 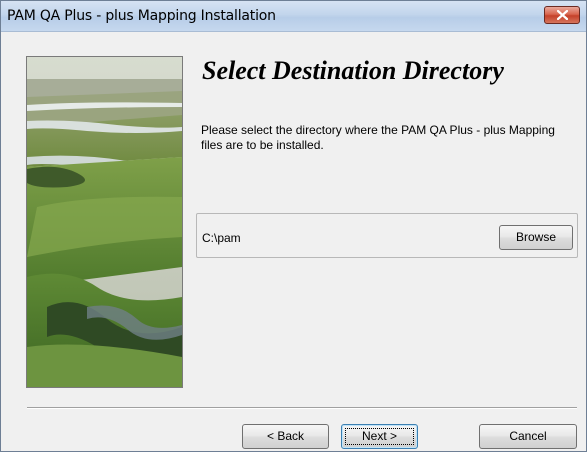 I want to click on next-button: Next >, so click(x=379, y=436).